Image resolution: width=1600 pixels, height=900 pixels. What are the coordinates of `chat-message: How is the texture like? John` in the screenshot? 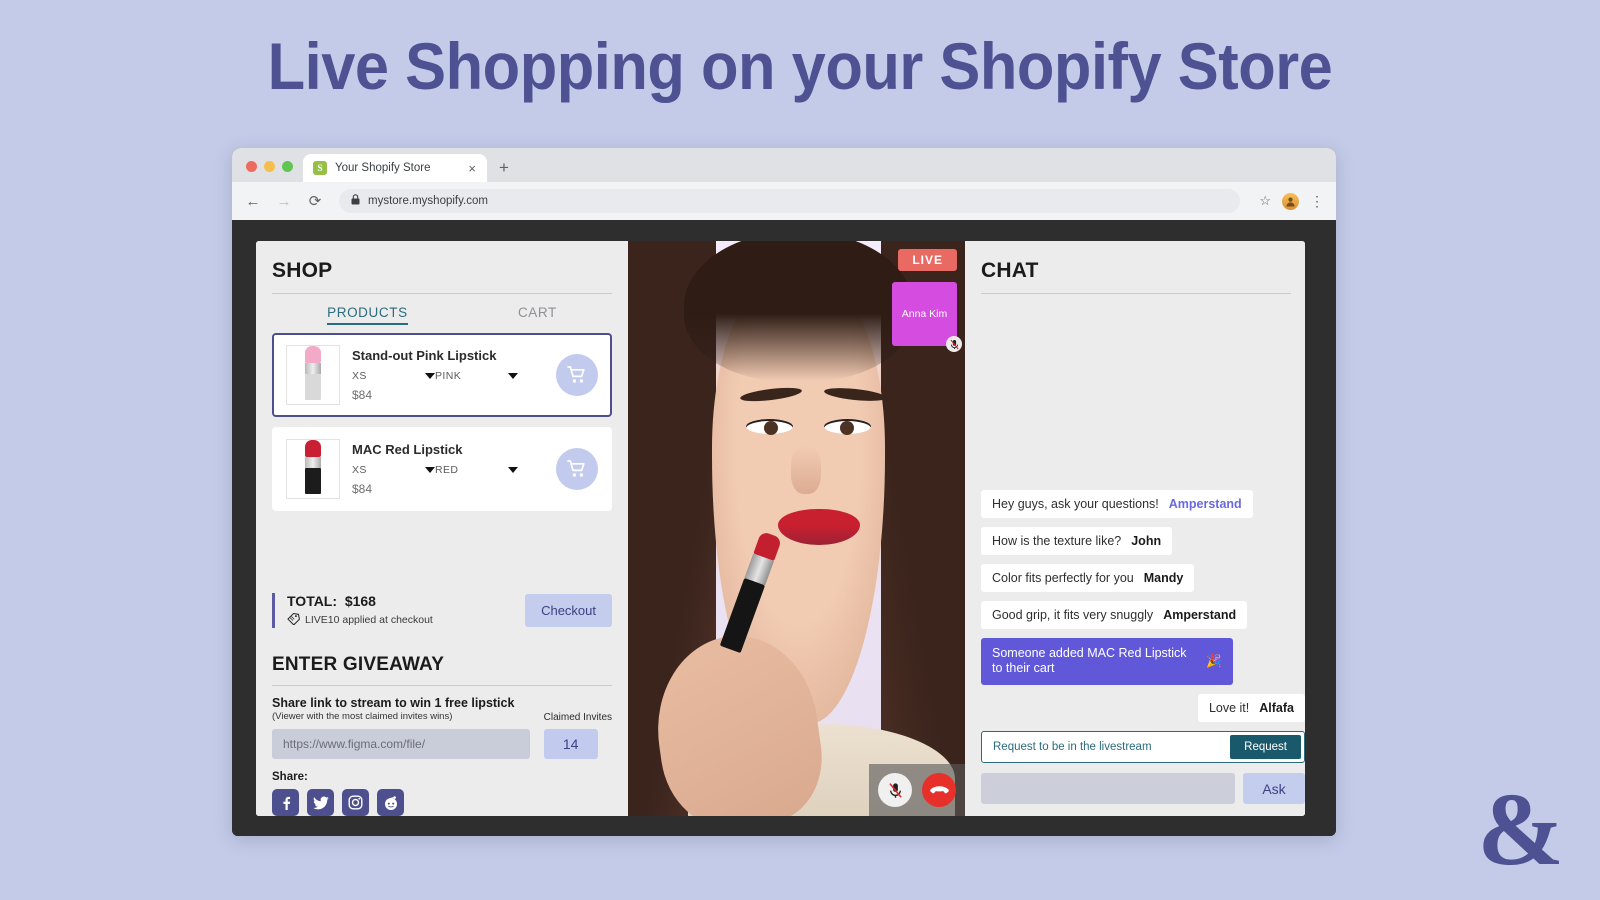 It's located at (1077, 540).